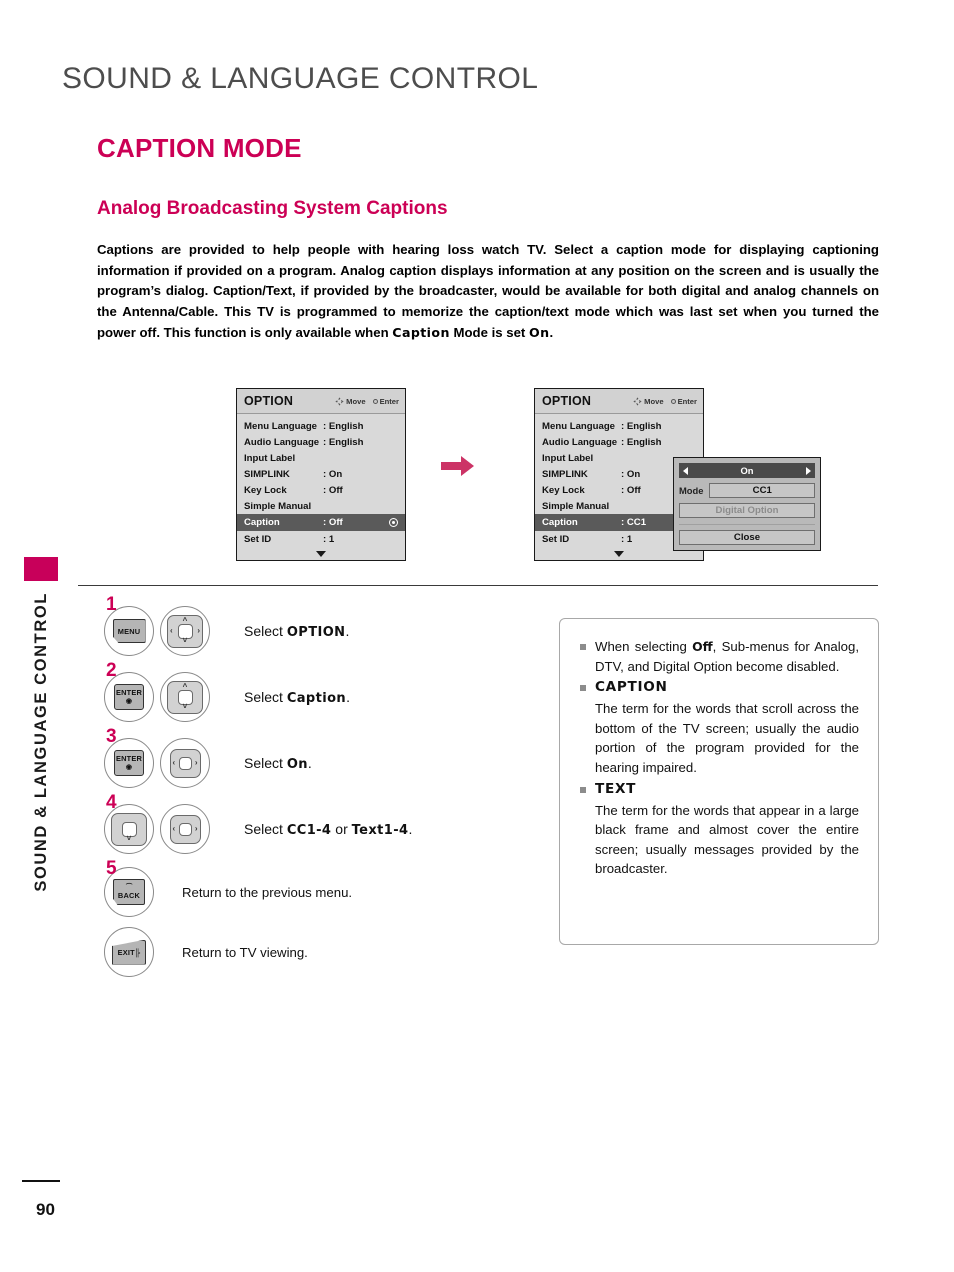  What do you see at coordinates (478, 585) in the screenshot?
I see `section-divider` at bounding box center [478, 585].